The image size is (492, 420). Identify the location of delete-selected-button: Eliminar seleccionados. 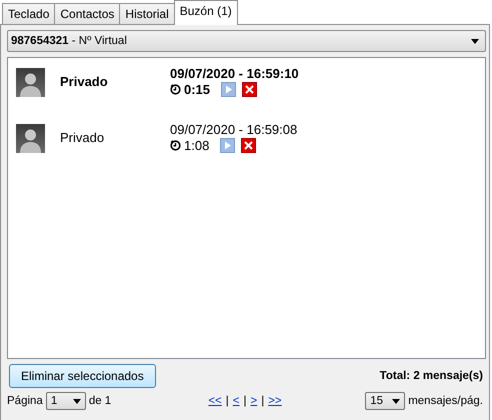
(82, 376).